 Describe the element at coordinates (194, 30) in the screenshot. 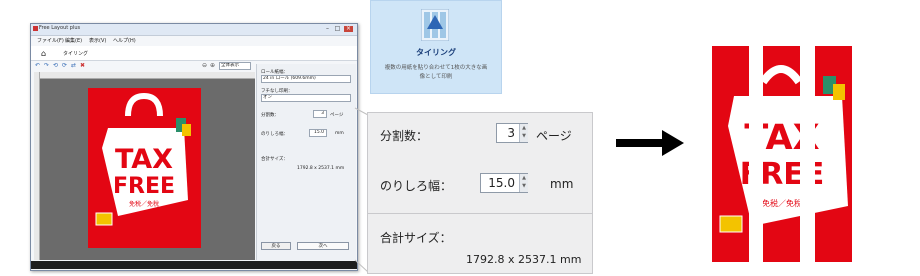

I see `title-bar: Free Layout plus – □ ×` at that location.